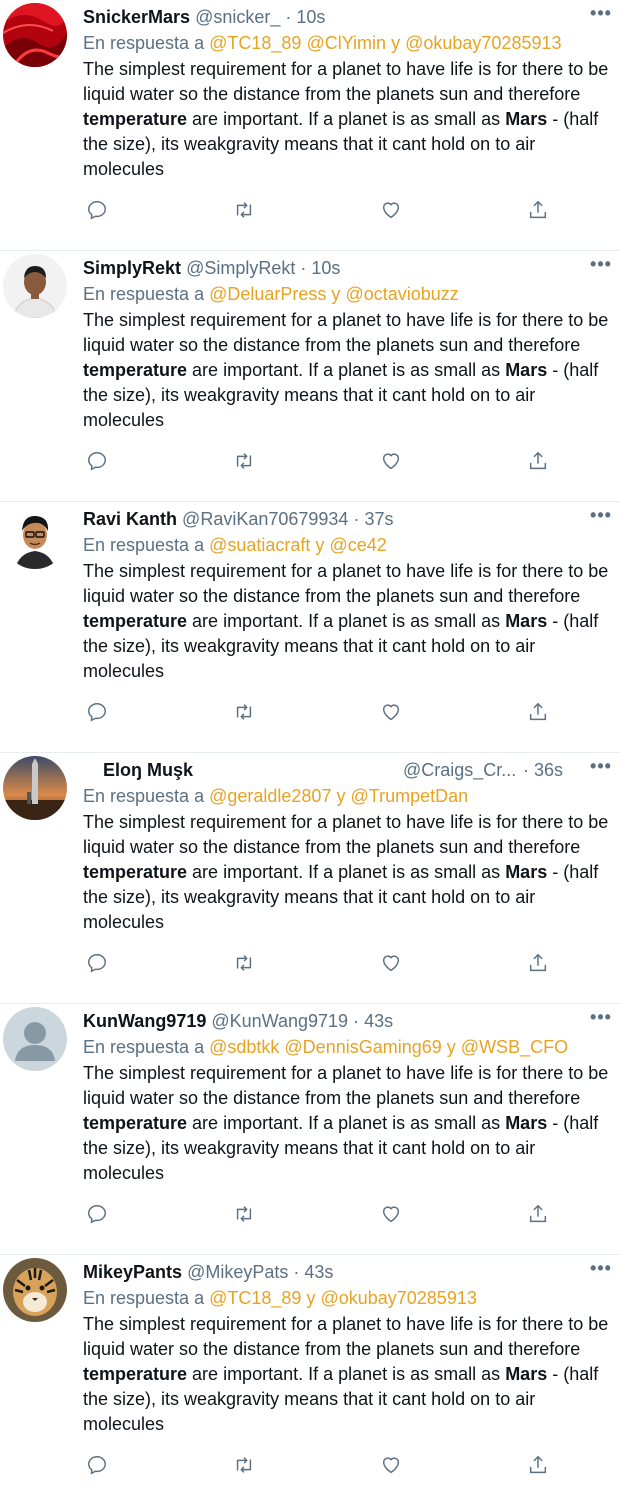 The height and width of the screenshot is (1506, 620). I want to click on cartoon-boy-avatar-icon, so click(35, 537).